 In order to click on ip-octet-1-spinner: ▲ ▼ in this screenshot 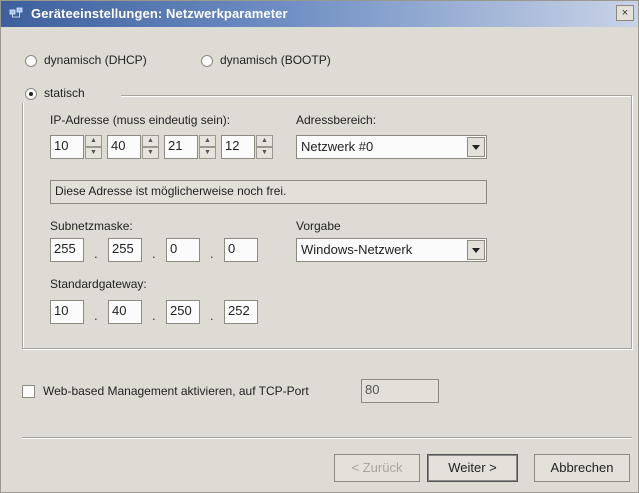, I will do `click(93, 147)`.